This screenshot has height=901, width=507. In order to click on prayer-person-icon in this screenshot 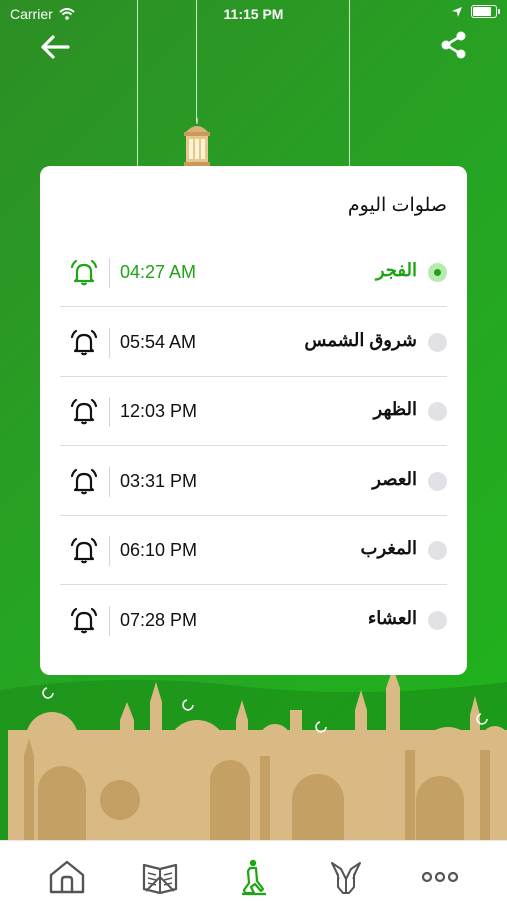, I will do `click(253, 877)`.